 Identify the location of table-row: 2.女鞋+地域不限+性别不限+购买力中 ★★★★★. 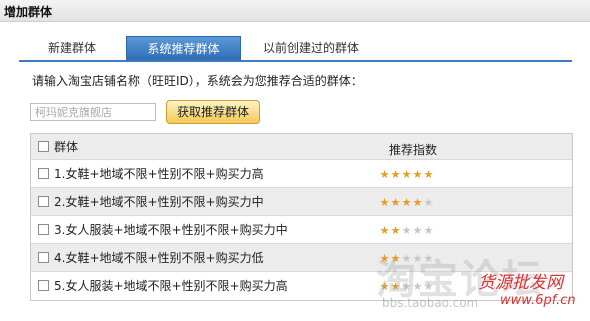
(301, 202).